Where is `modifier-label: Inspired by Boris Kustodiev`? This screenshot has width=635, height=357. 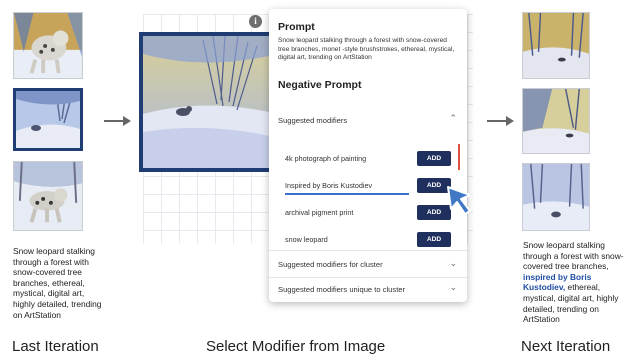
modifier-label: Inspired by Boris Kustodiev is located at coordinates (329, 185).